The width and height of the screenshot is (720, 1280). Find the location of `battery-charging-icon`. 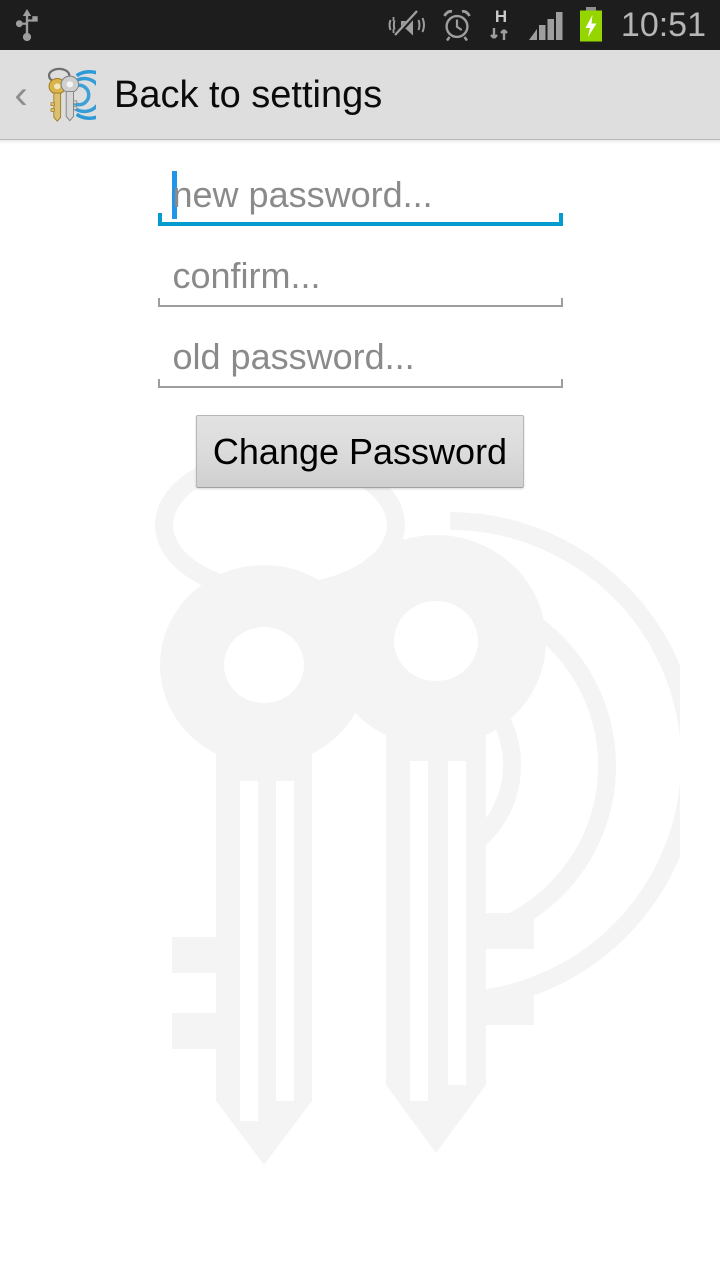

battery-charging-icon is located at coordinates (590, 24).